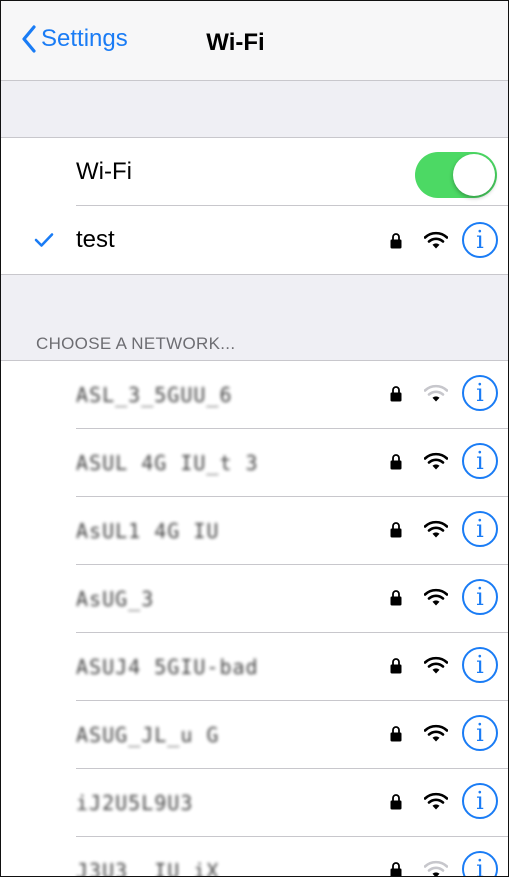 This screenshot has height=877, width=509. Describe the element at coordinates (148, 868) in the screenshot. I see `network-name: J3U3_ IU iX` at that location.